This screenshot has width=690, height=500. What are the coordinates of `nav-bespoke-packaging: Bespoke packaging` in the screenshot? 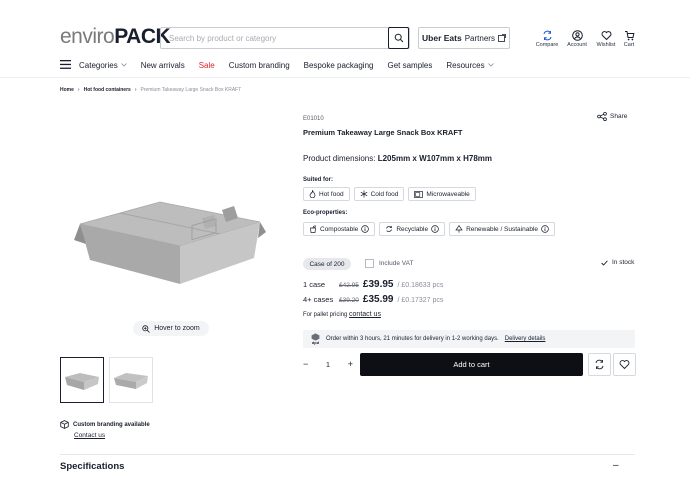 It's located at (339, 65).